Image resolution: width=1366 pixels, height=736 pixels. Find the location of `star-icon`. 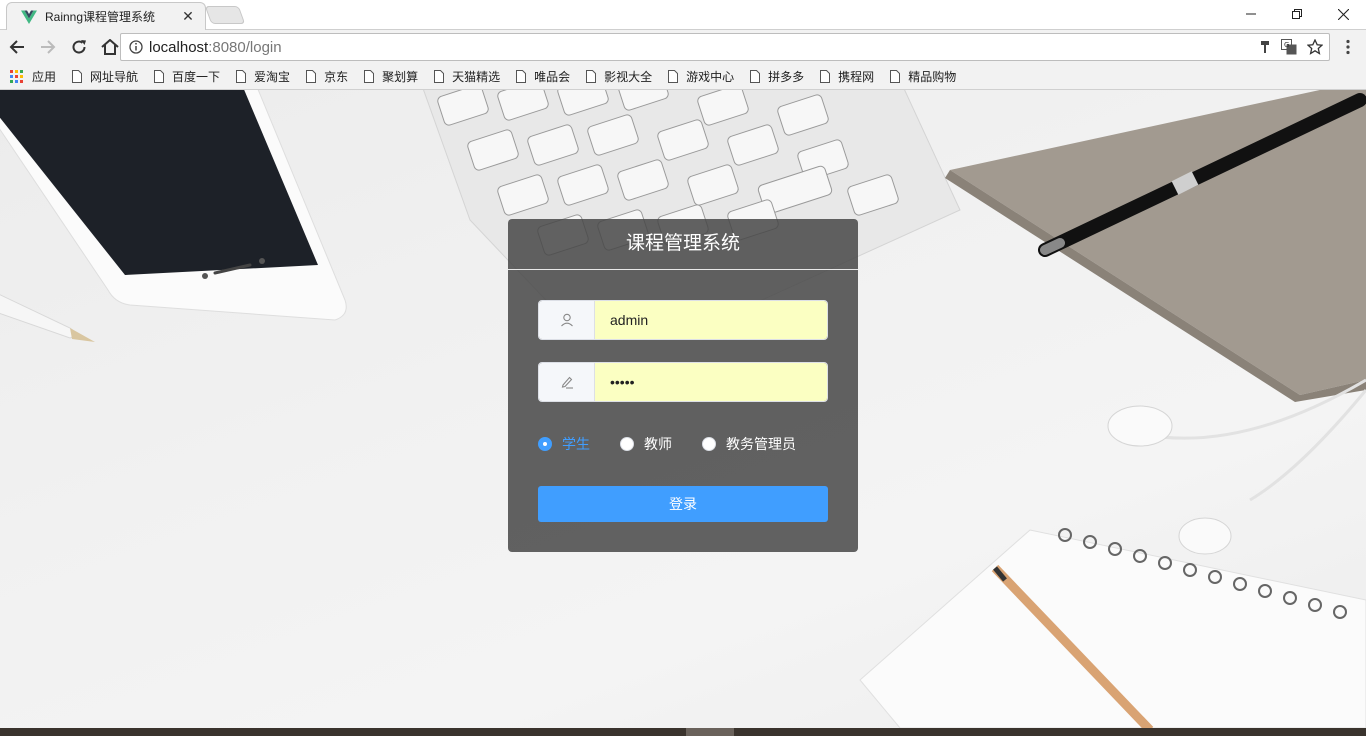

star-icon is located at coordinates (1315, 47).